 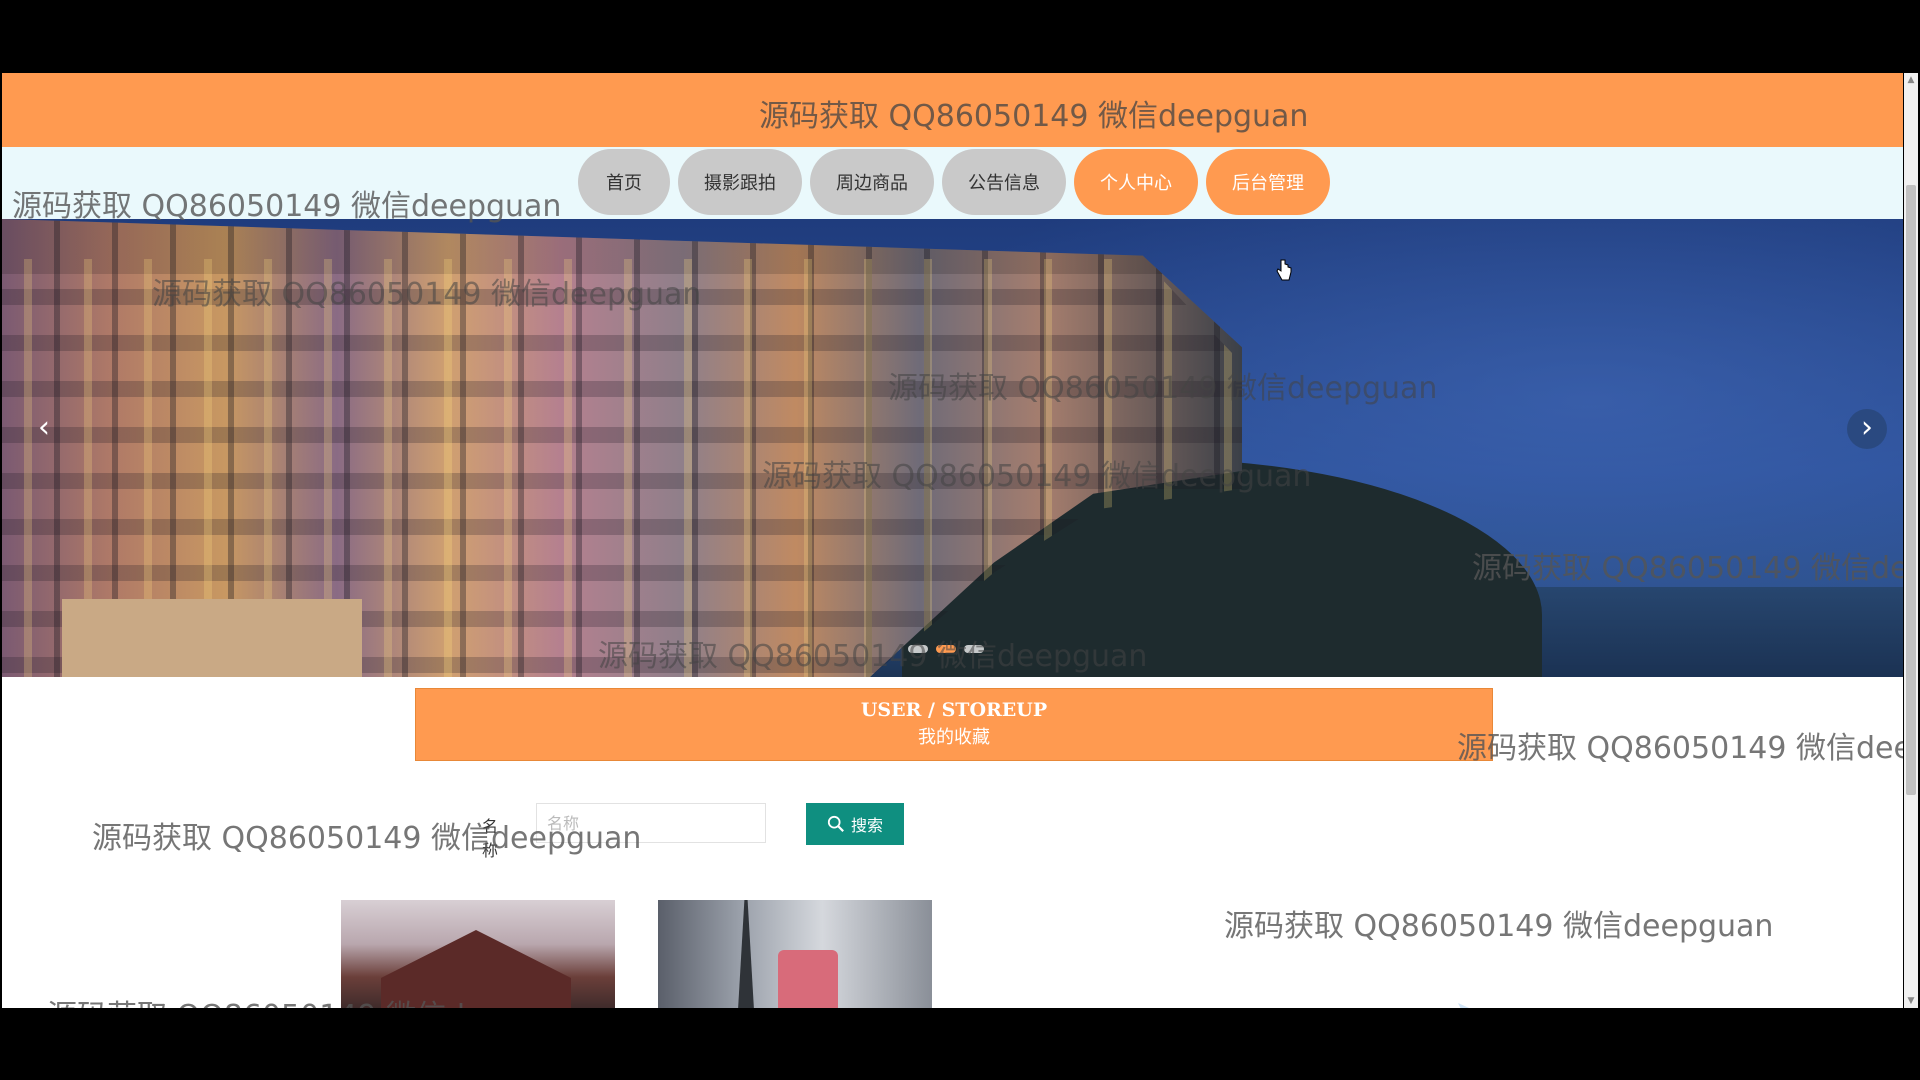 What do you see at coordinates (624, 182) in the screenshot?
I see `nav-item-home: 首页` at bounding box center [624, 182].